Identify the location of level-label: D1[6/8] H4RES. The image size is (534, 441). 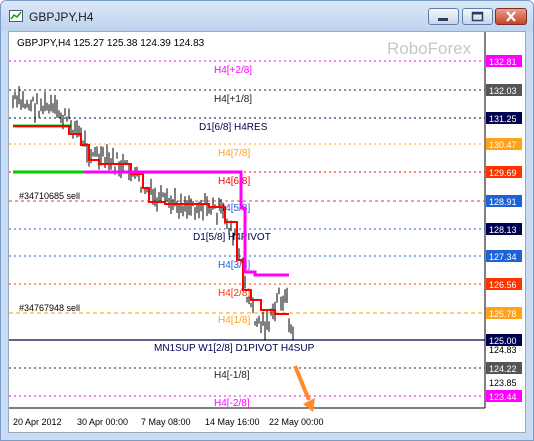
(233, 127).